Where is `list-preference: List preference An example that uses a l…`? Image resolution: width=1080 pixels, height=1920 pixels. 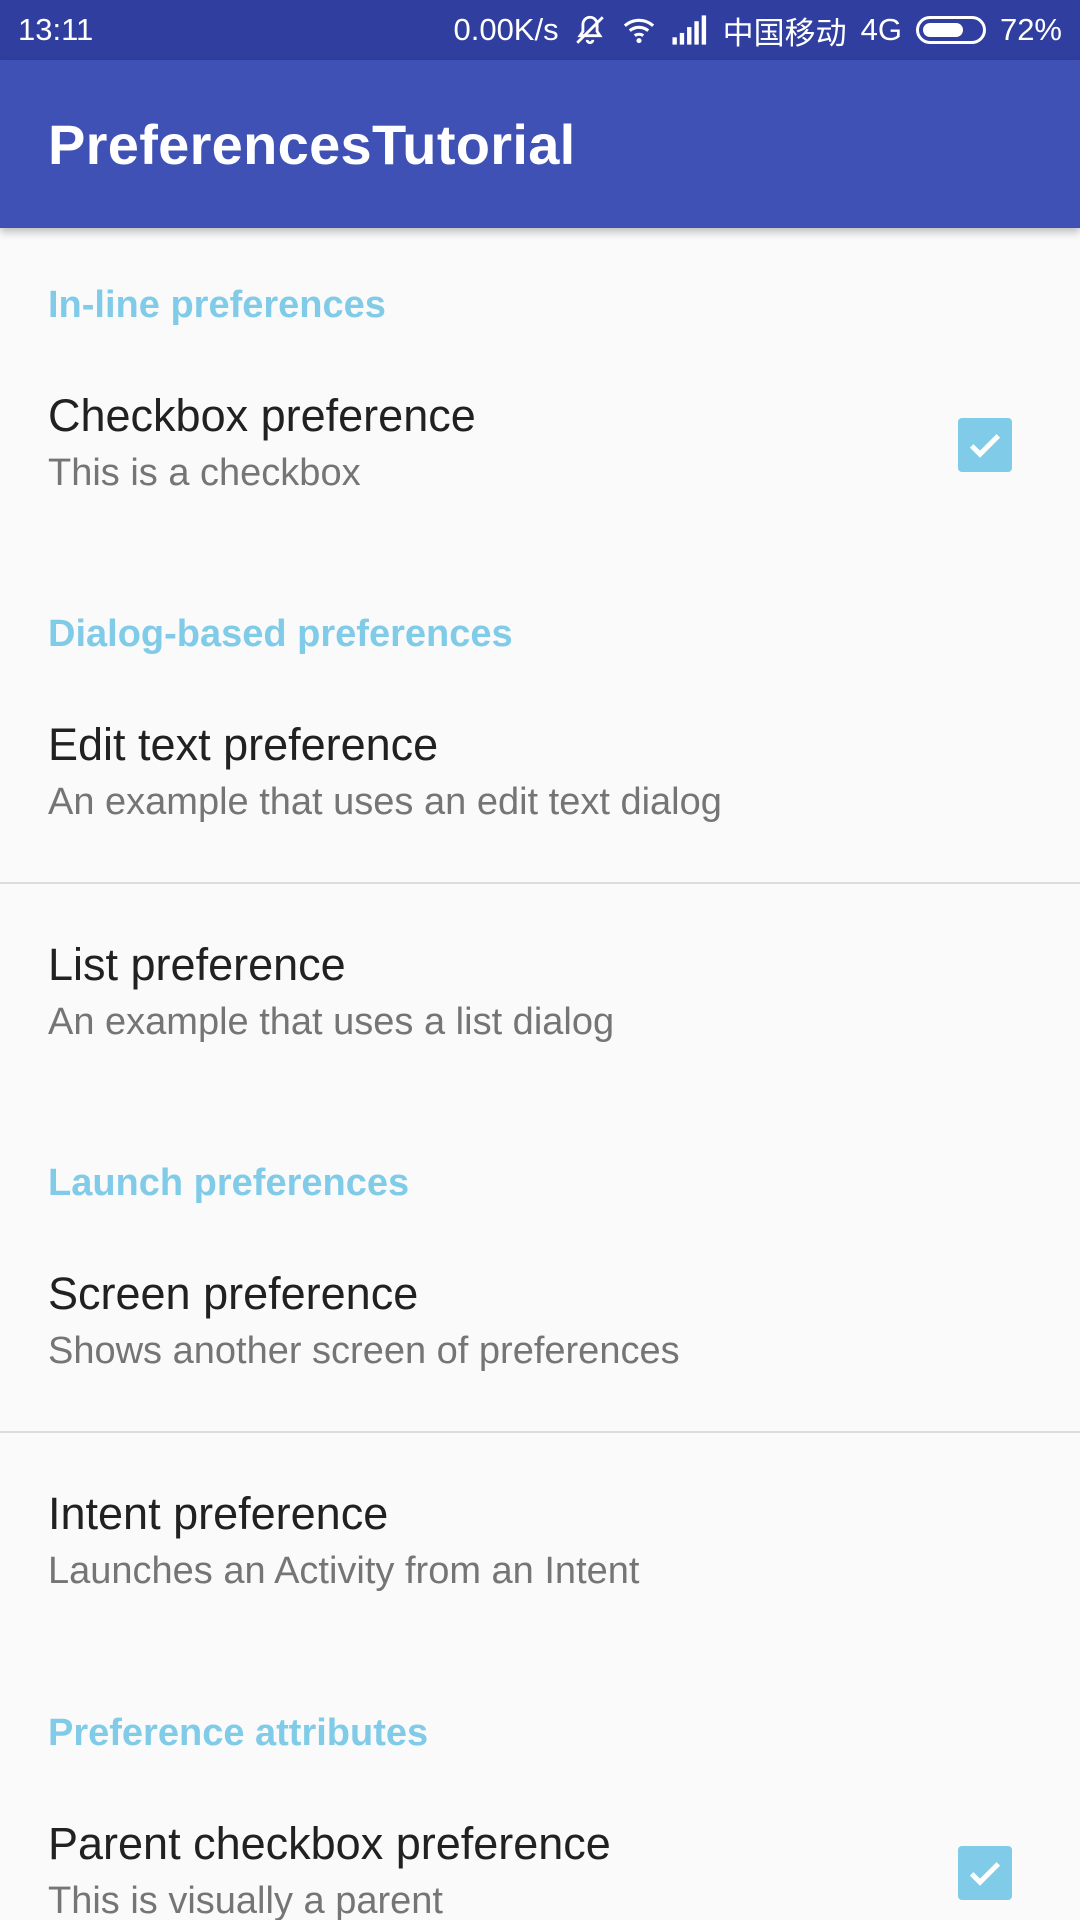 list-preference: List preference An example that uses a l… is located at coordinates (540, 992).